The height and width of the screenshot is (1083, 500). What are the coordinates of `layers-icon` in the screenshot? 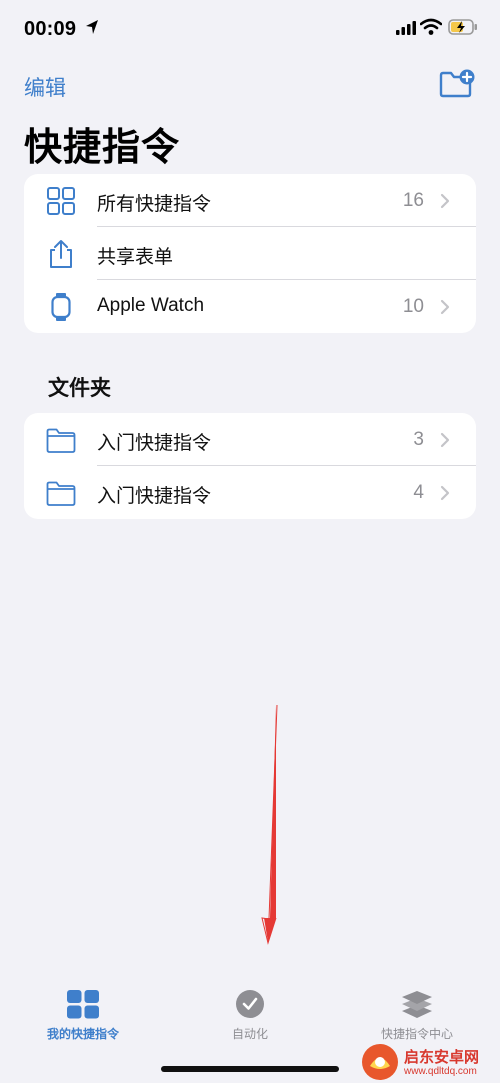 It's located at (417, 1004).